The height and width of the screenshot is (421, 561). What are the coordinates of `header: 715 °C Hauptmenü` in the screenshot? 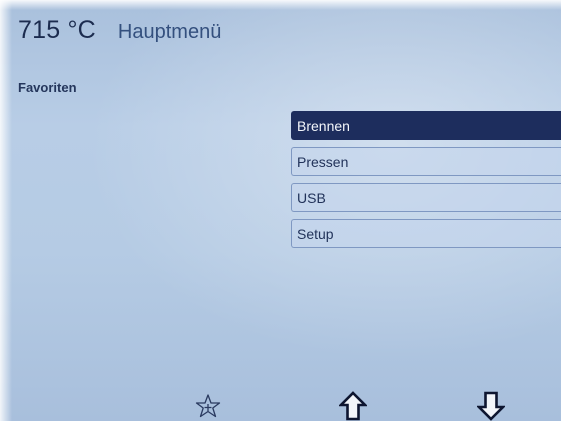 It's located at (119, 33).